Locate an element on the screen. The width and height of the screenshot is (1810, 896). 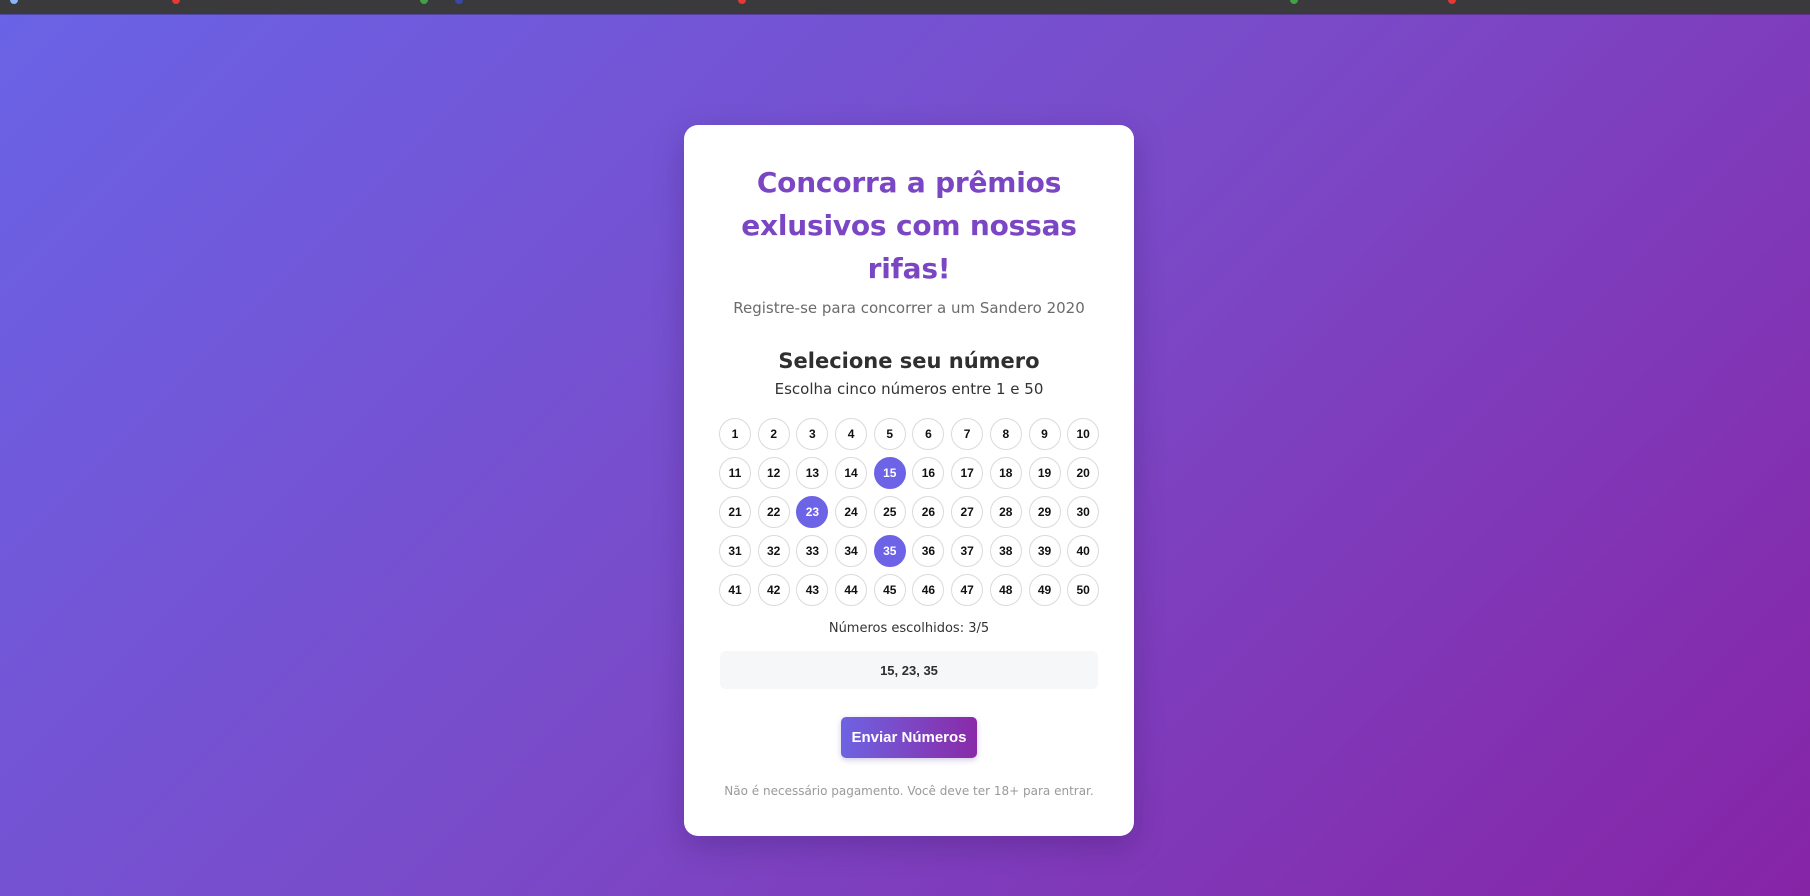
number-option-35: 35 is located at coordinates (889, 551).